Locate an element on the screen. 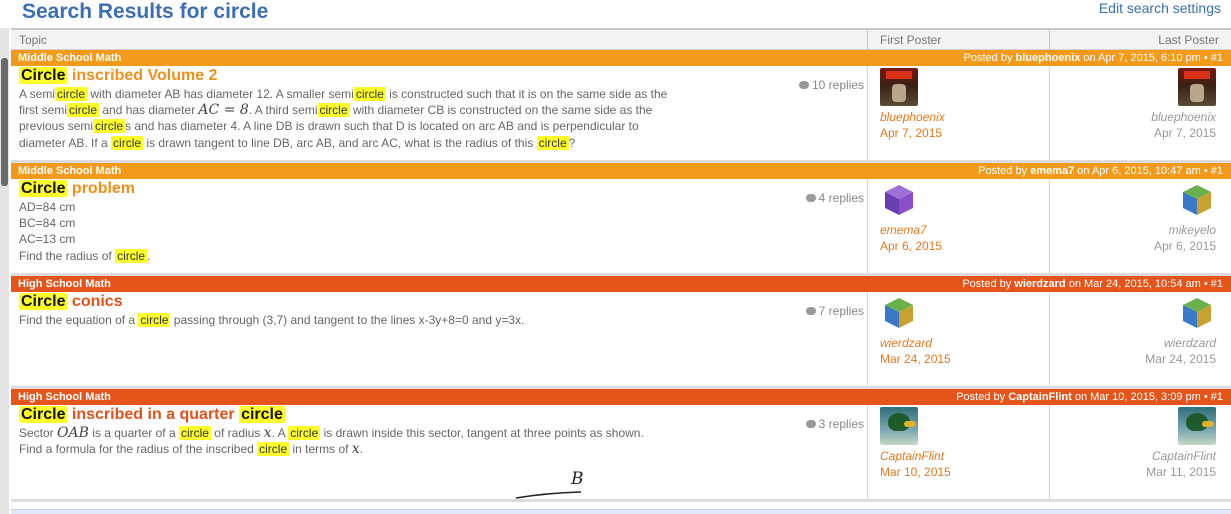 The width and height of the screenshot is (1231, 514). last-poster-username: wierdzard is located at coordinates (1127, 343).